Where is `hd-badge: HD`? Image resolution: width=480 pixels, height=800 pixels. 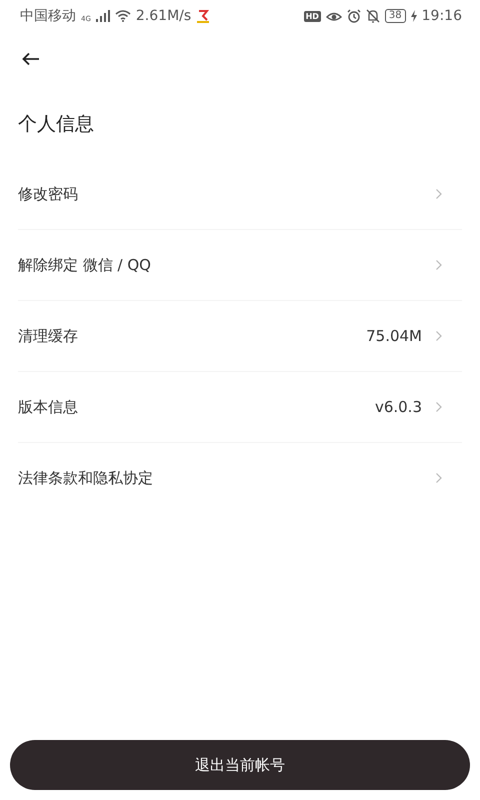 hd-badge: HD is located at coordinates (312, 16).